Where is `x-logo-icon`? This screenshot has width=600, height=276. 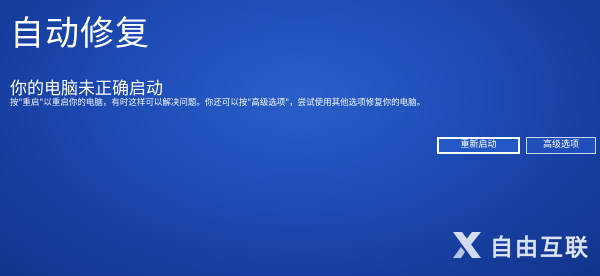
x-logo-icon is located at coordinates (467, 245).